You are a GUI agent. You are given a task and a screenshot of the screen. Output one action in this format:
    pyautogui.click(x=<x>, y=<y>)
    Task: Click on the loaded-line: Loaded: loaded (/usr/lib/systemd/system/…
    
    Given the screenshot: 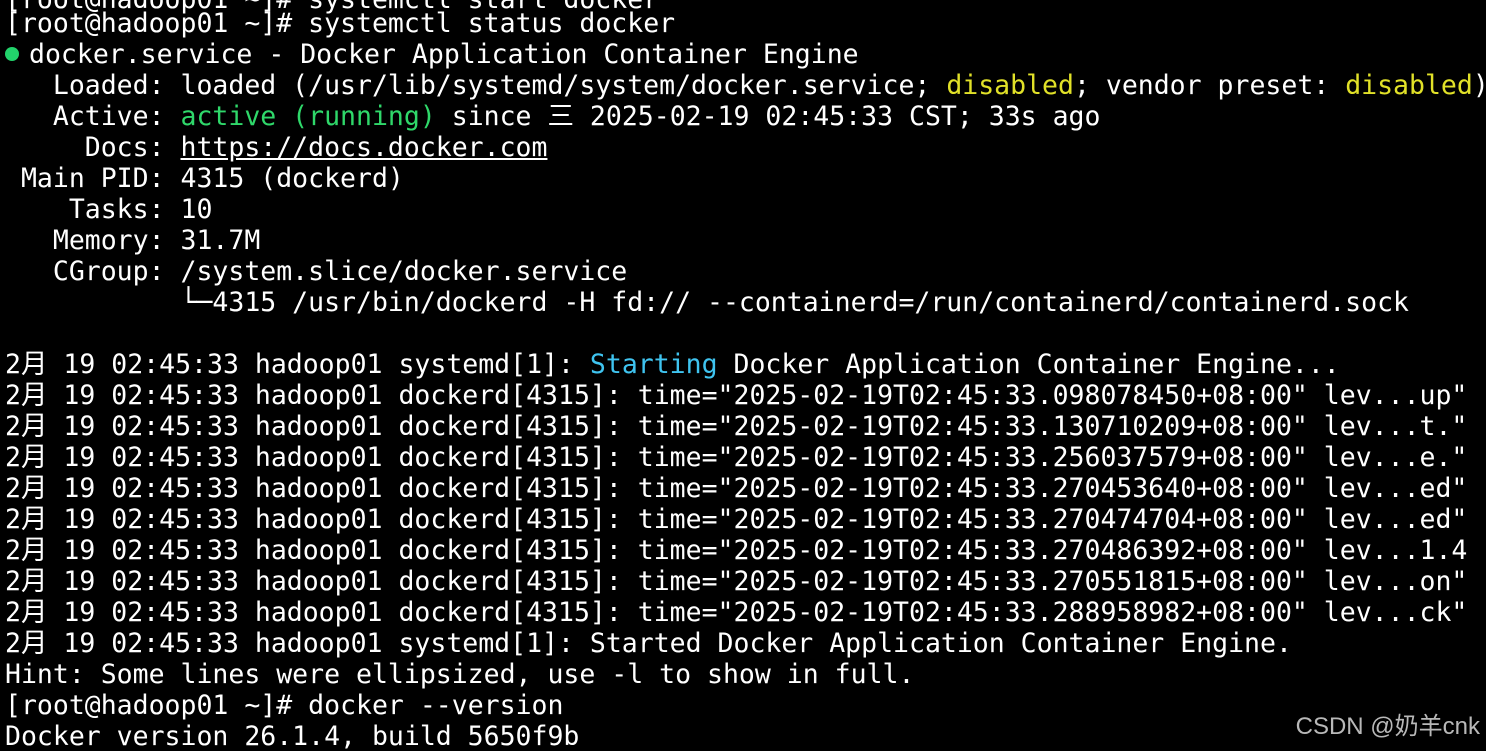 What is the action you would take?
    pyautogui.click(x=745, y=85)
    